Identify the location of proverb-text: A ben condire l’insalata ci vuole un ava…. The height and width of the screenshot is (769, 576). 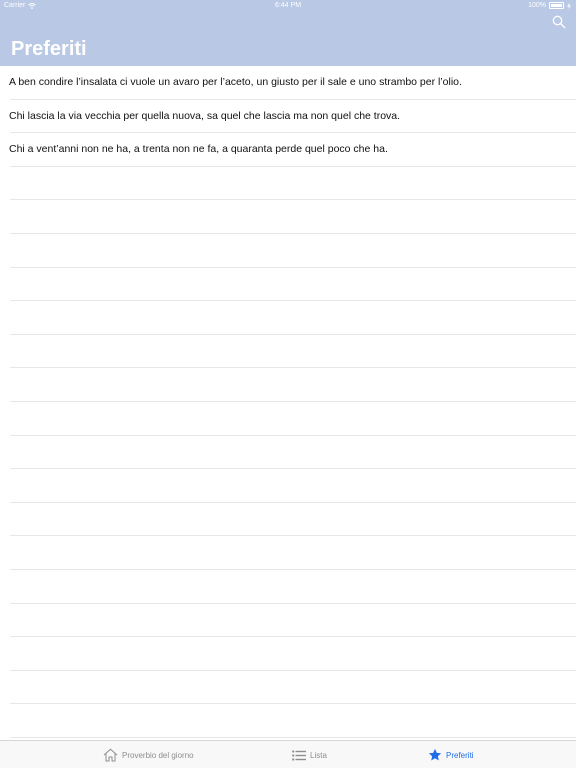
(235, 82).